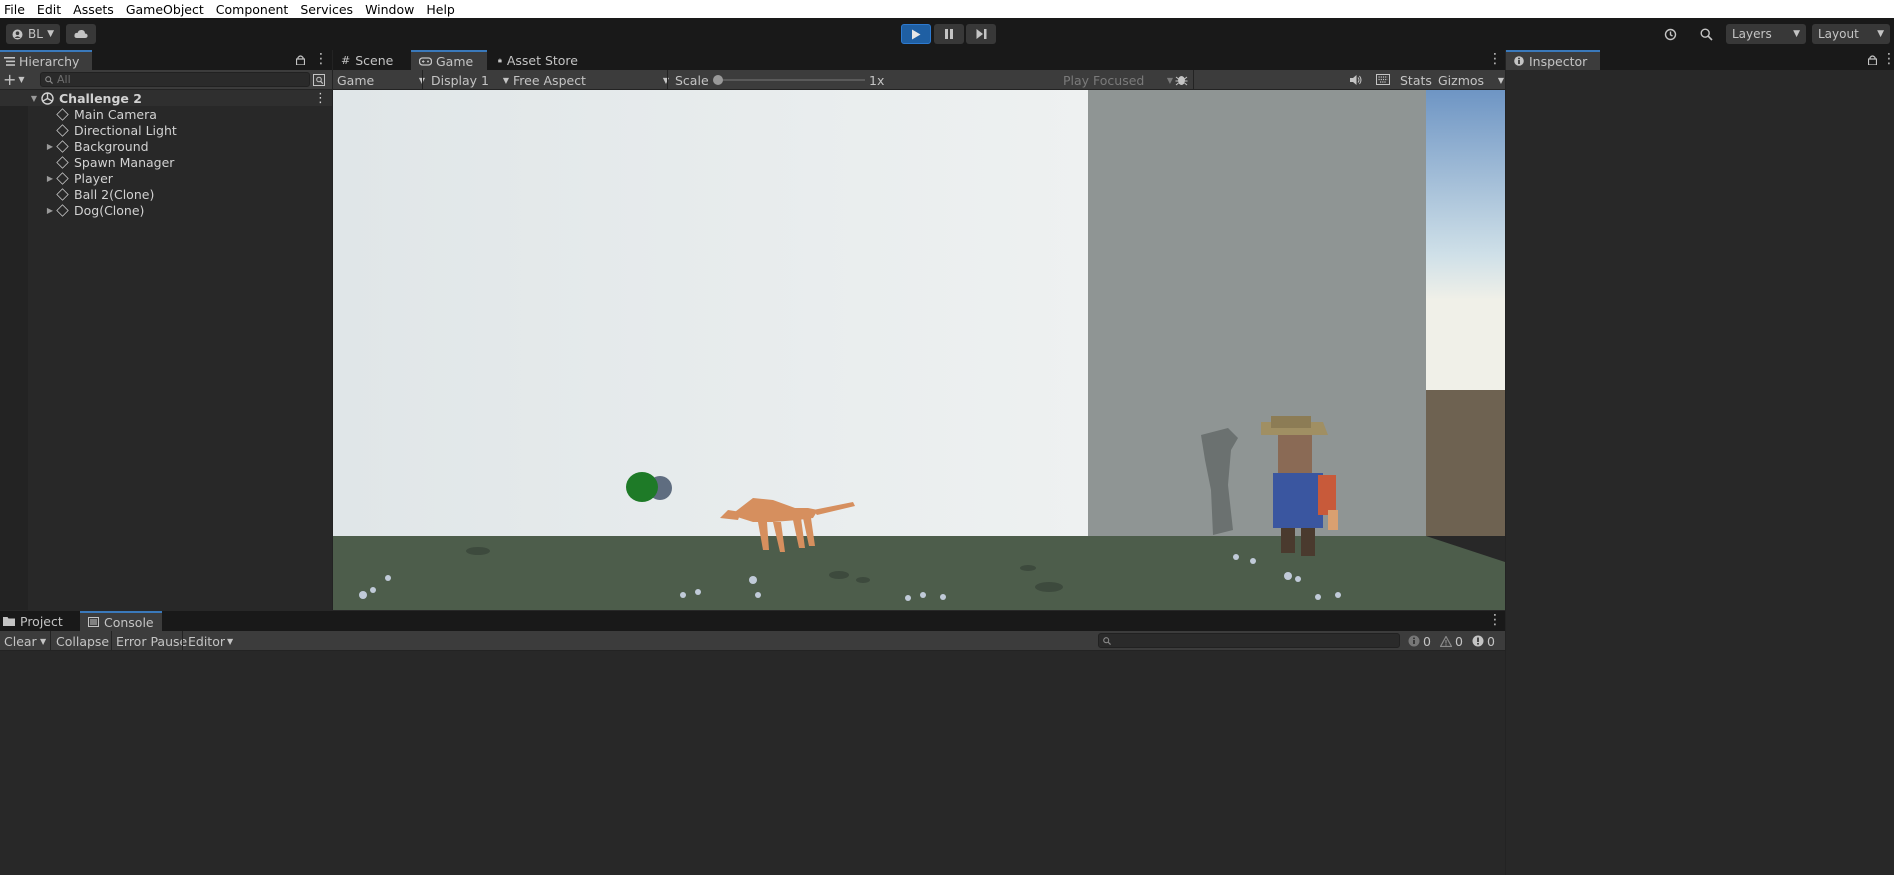  I want to click on tab-game: Game, so click(449, 60).